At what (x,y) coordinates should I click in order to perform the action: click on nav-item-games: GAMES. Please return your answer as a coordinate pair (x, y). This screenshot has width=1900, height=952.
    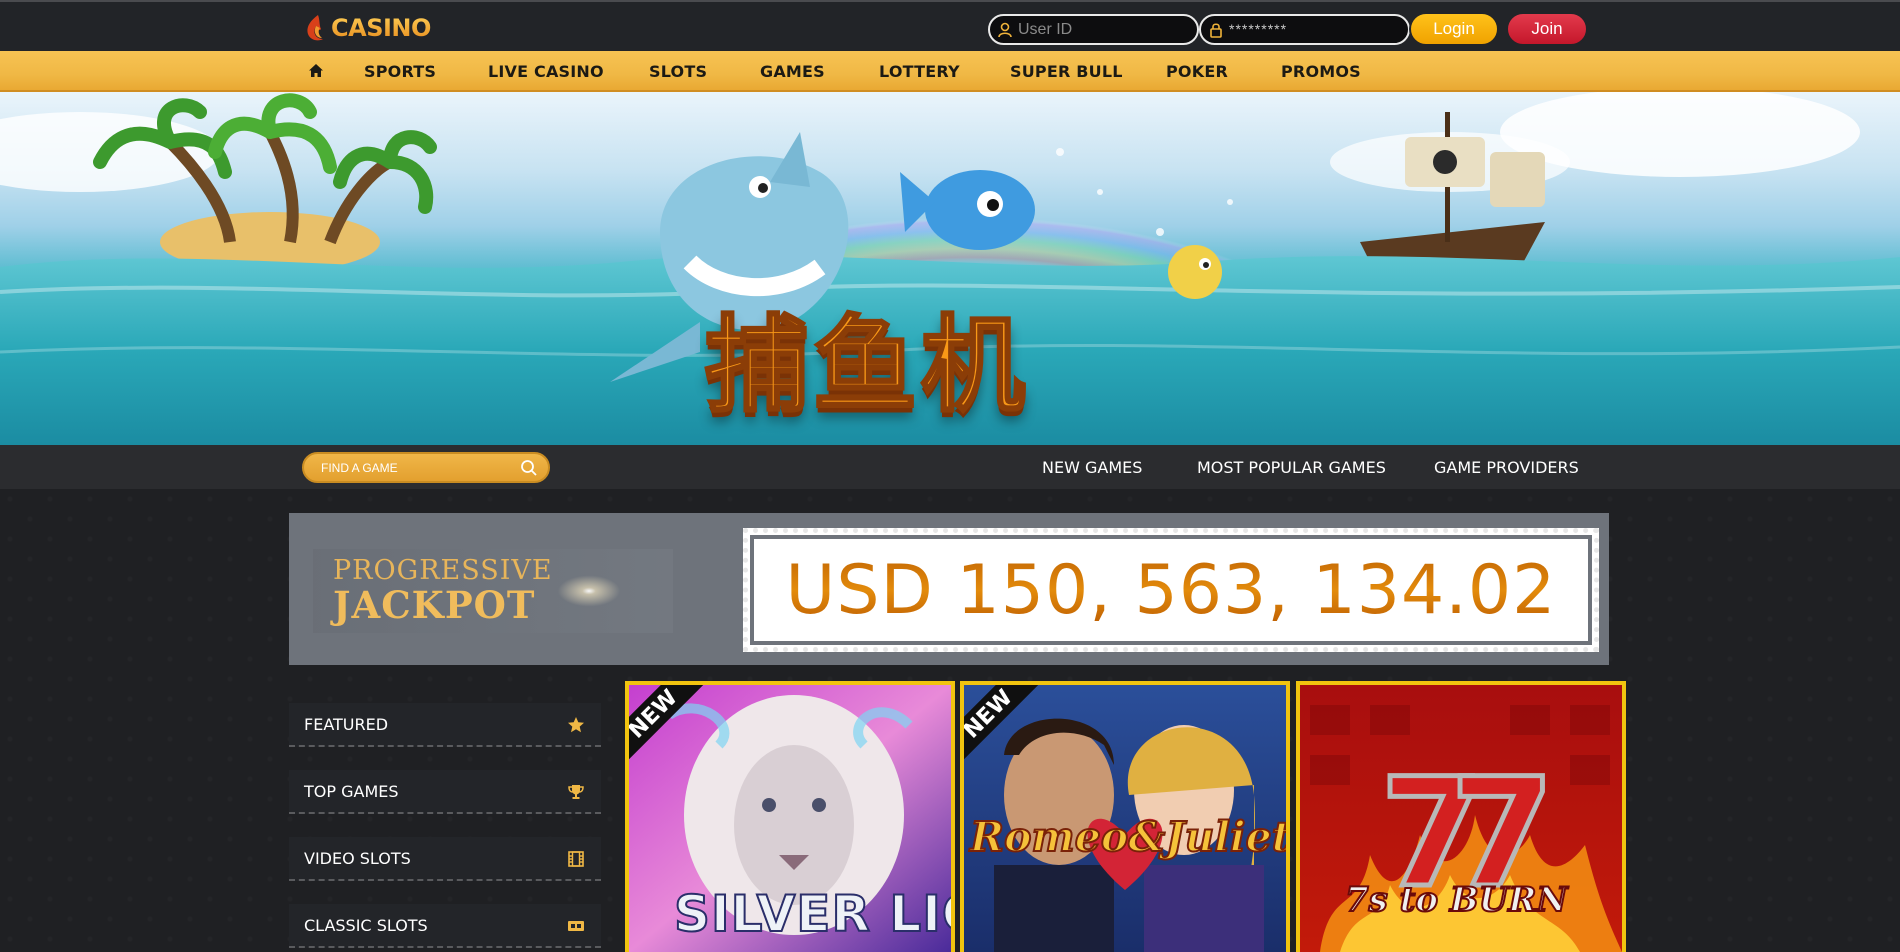
    Looking at the image, I should click on (792, 71).